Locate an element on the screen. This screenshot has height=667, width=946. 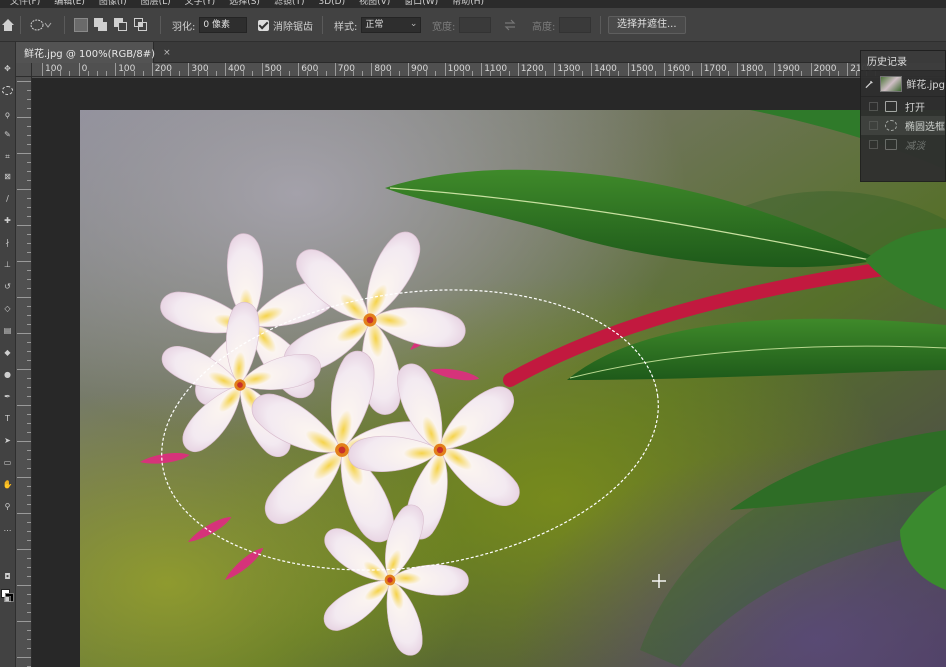
menu-window: 窗口(W) is located at coordinates (421, 4).